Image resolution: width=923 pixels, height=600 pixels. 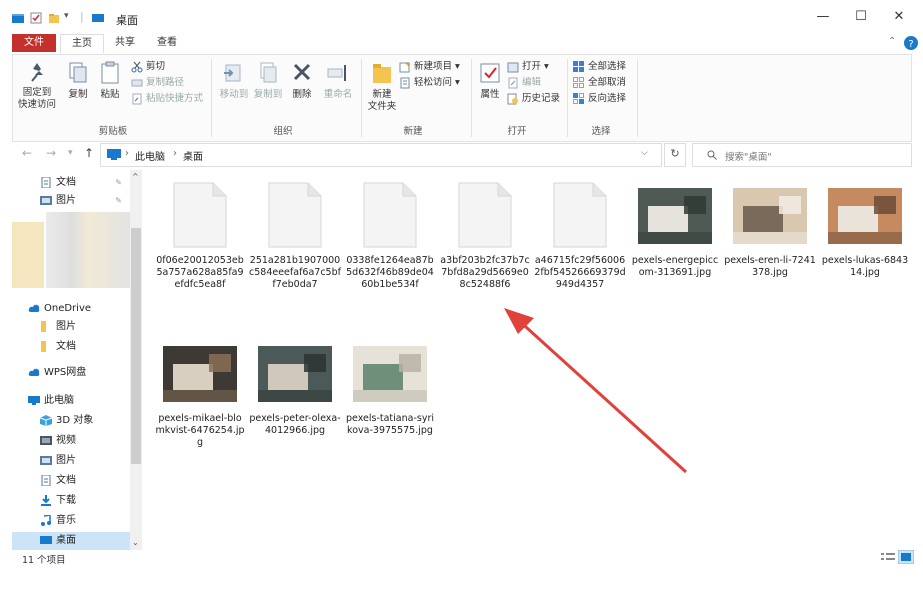 I want to click on new-folder-button: 新建 文件夹, so click(x=382, y=87).